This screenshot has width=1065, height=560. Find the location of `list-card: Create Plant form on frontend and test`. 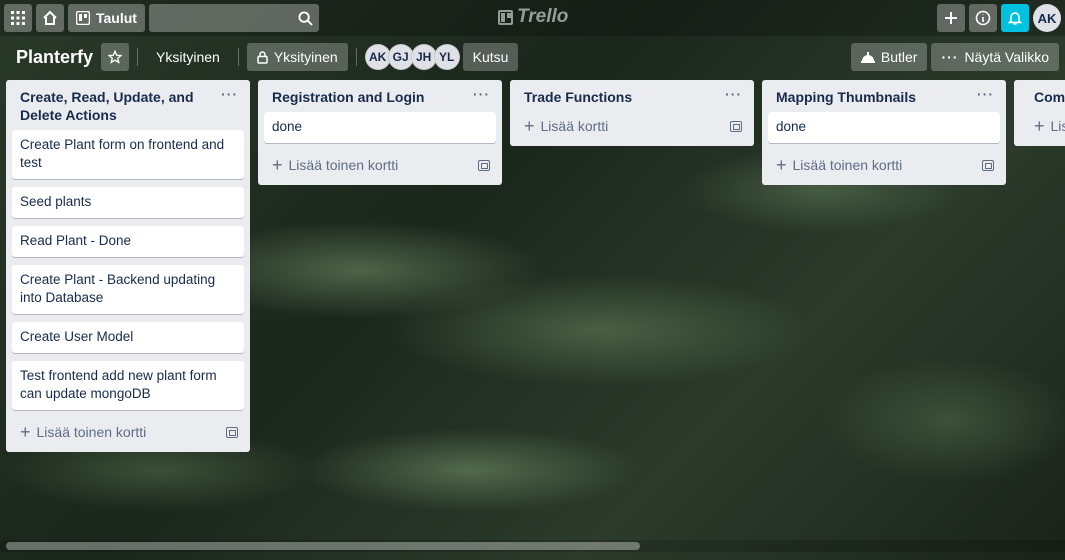

list-card: Create Plant form on frontend and test is located at coordinates (128, 154).